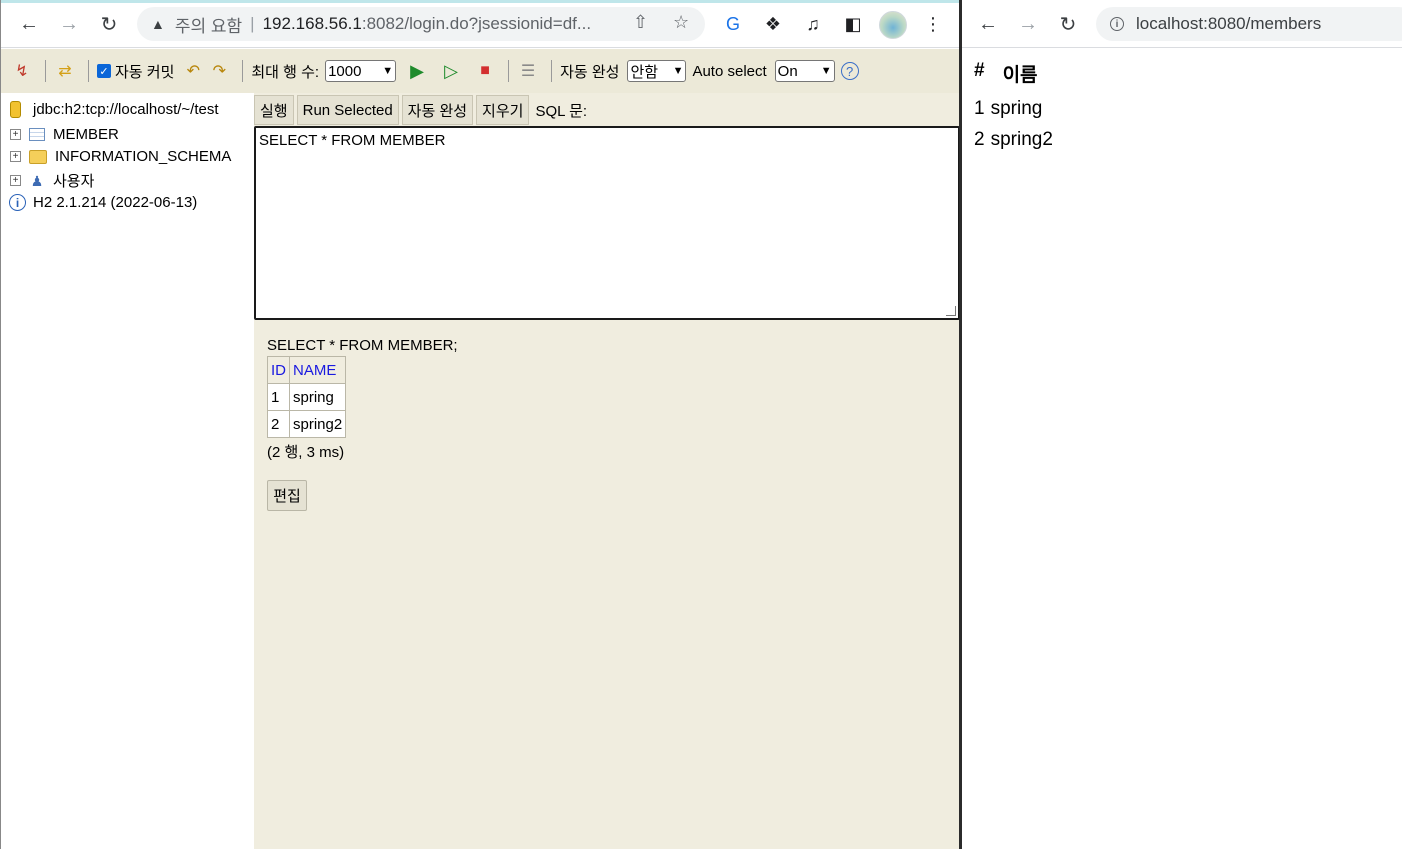  Describe the element at coordinates (590, 72) in the screenshot. I see `auto-complete-label: 자동 완성` at that location.